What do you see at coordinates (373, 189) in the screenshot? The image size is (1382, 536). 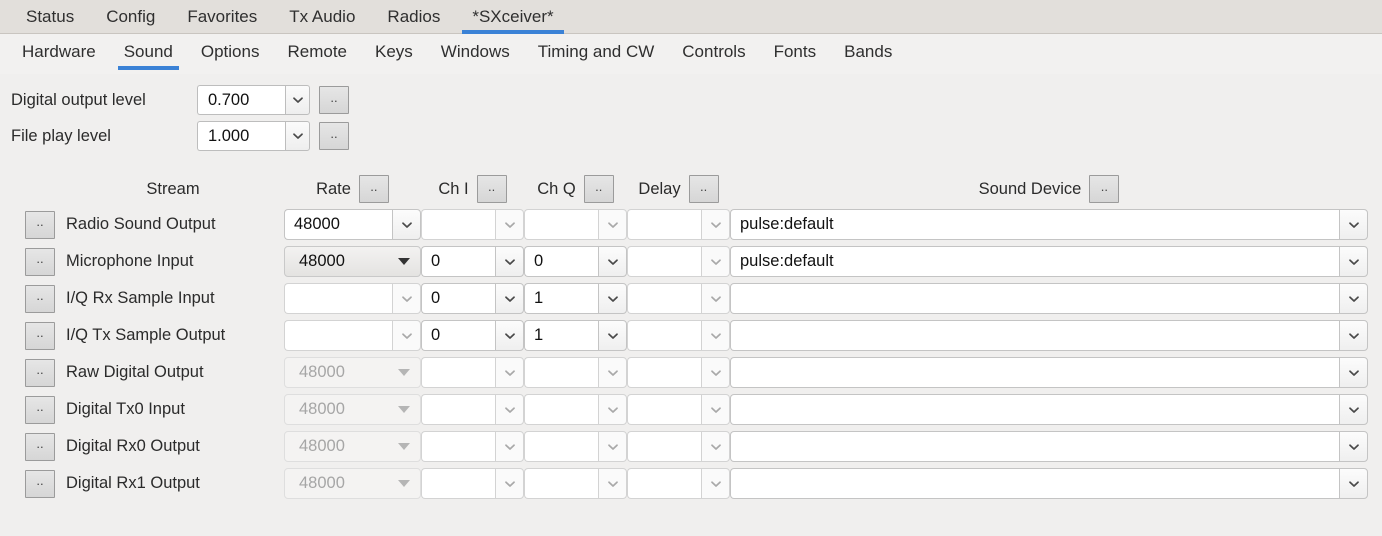 I see `header-rate-options-button: ..` at bounding box center [373, 189].